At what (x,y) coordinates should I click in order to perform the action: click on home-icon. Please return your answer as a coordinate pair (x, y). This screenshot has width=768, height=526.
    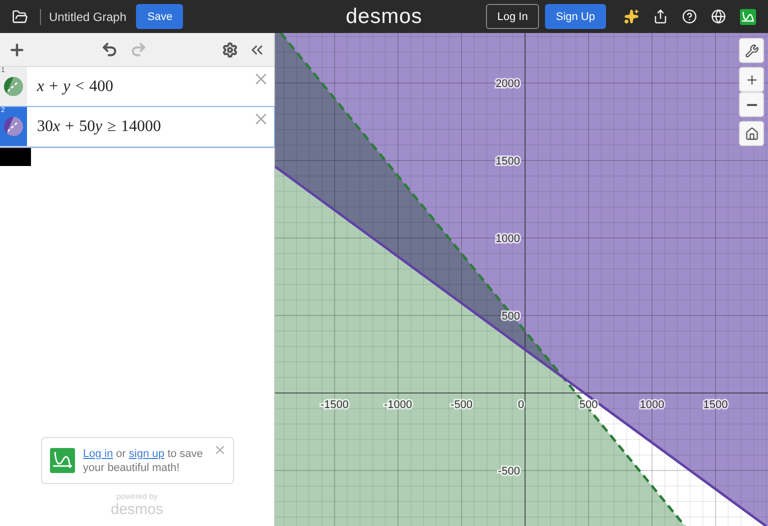
    Looking at the image, I should click on (751, 133).